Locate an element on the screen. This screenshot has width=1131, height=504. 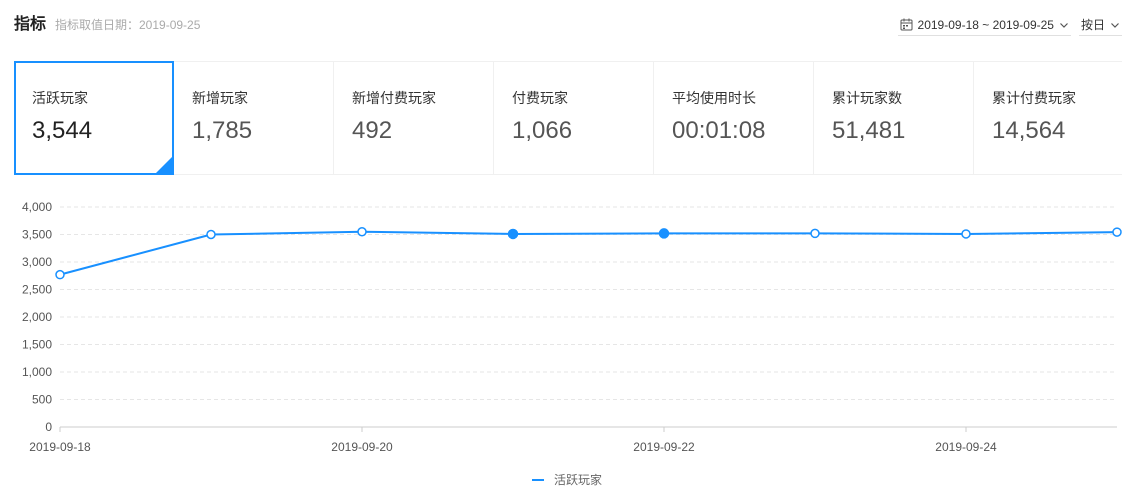
metric-label: 累计玩家数 is located at coordinates (867, 98).